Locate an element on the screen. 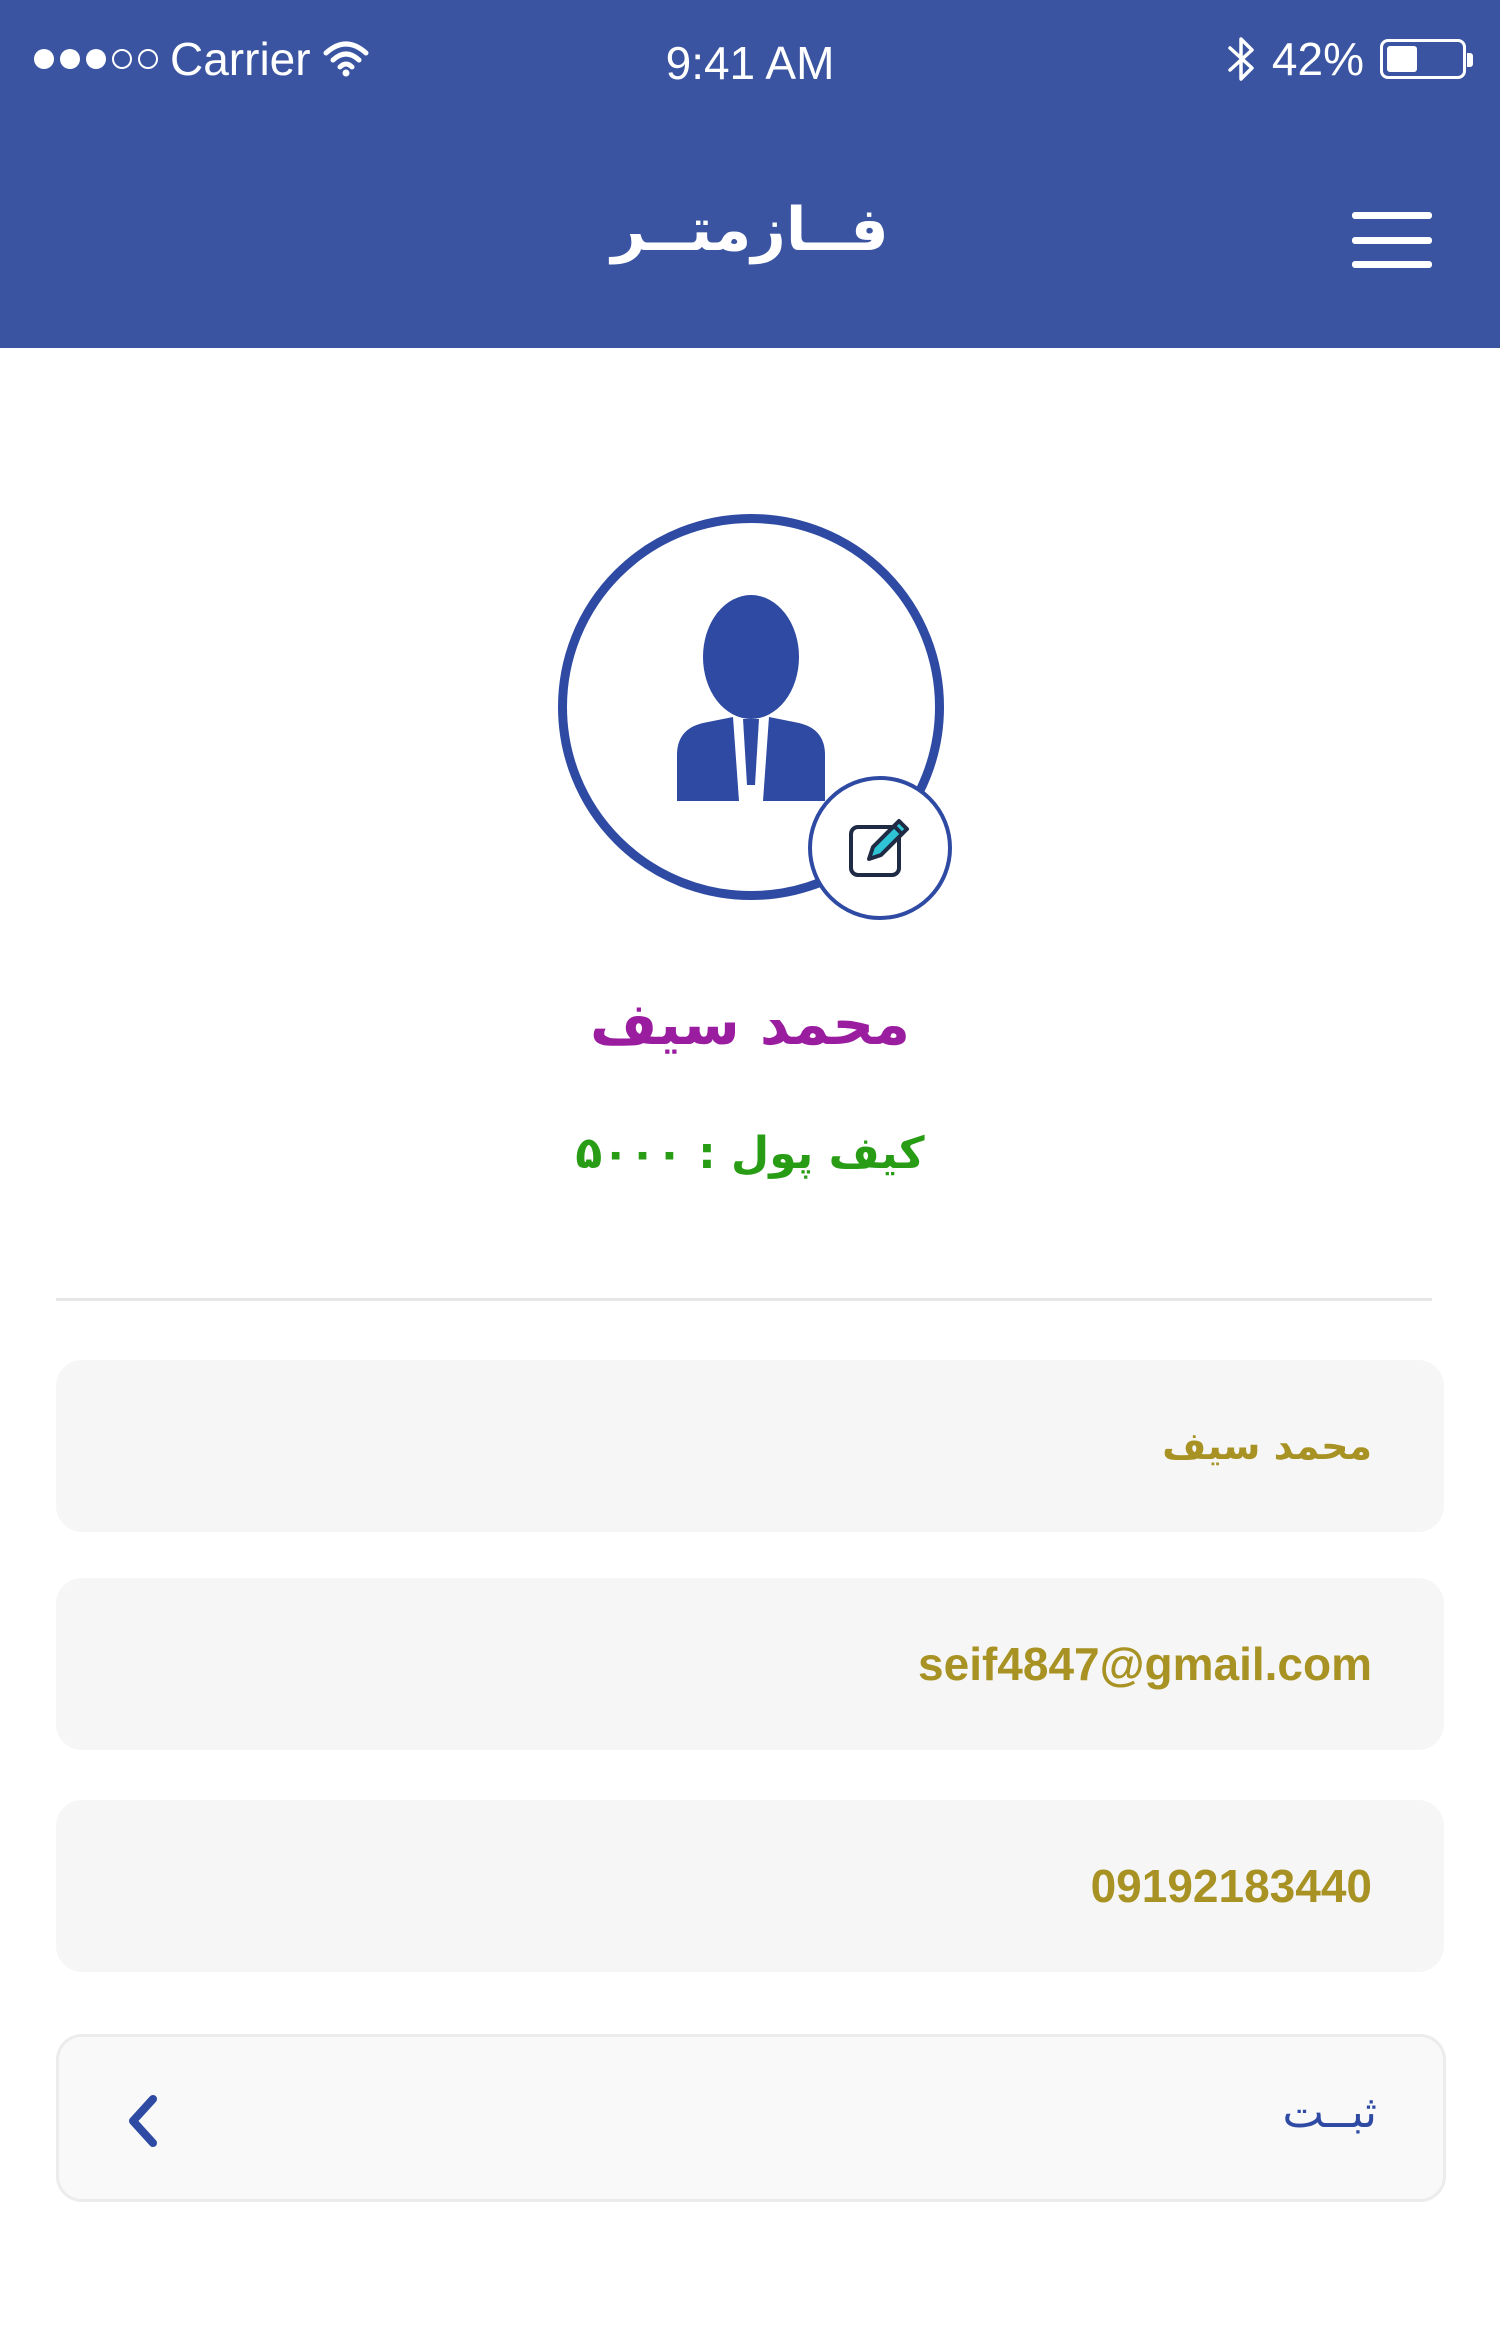  status-bar: Carrier 9:41 AM 42% is located at coordinates (750, 60).